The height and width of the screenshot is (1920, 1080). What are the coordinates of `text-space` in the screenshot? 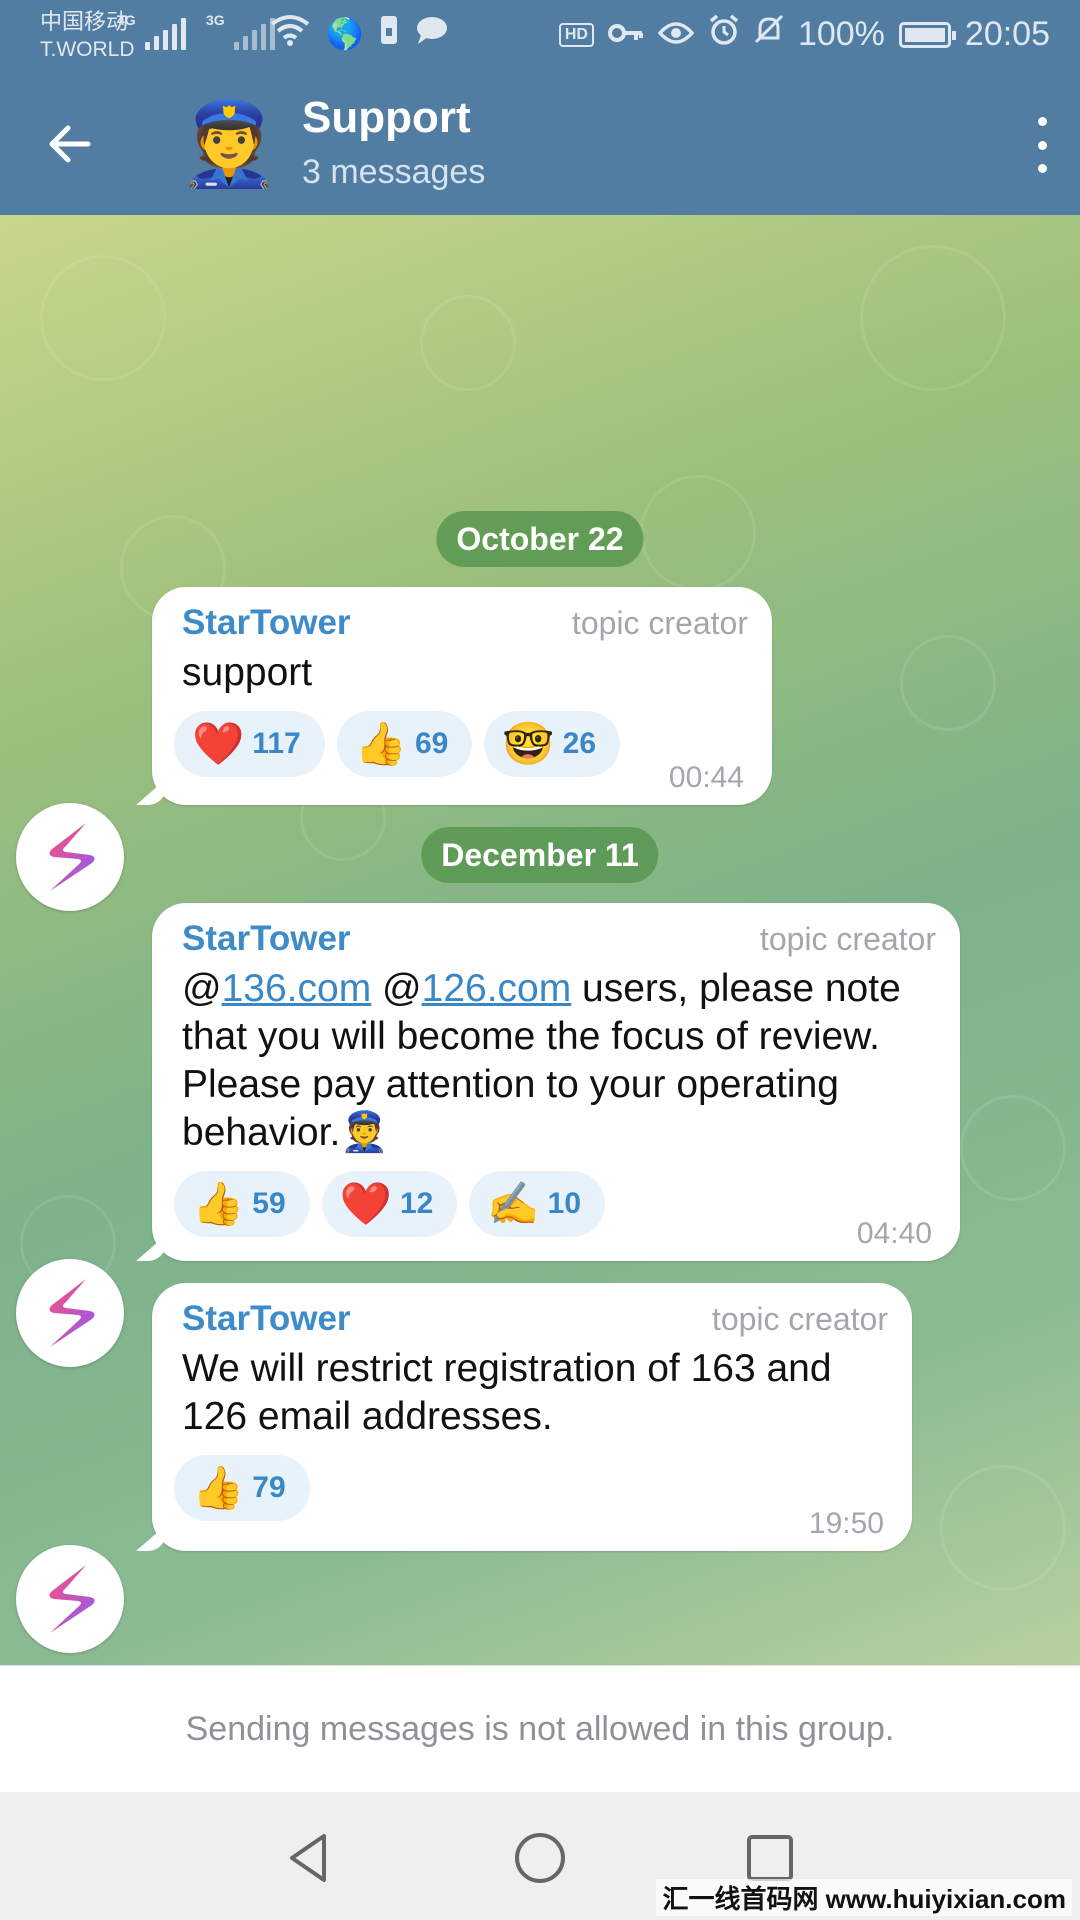 It's located at (376, 988).